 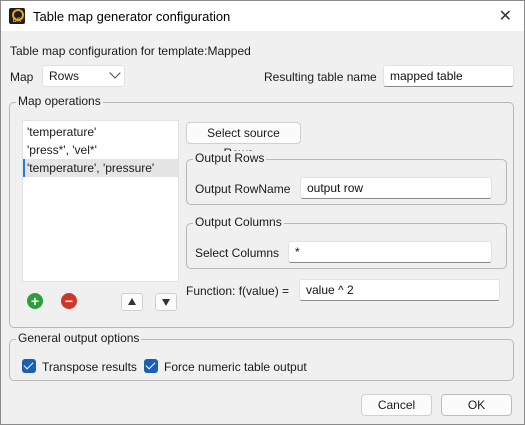 What do you see at coordinates (100, 150) in the screenshot?
I see `list-item: 'press*', 'vel*'` at bounding box center [100, 150].